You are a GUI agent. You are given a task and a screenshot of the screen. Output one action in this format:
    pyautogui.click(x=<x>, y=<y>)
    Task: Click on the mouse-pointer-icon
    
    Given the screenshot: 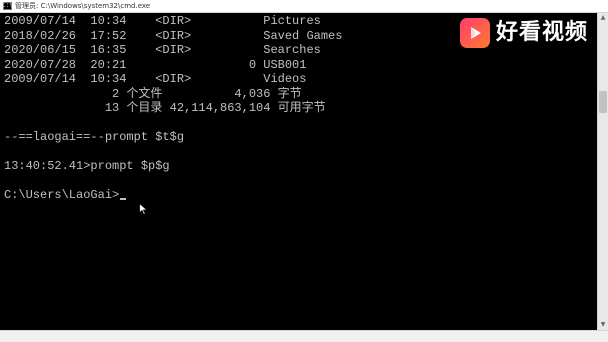 What is the action you would take?
    pyautogui.click(x=143, y=209)
    